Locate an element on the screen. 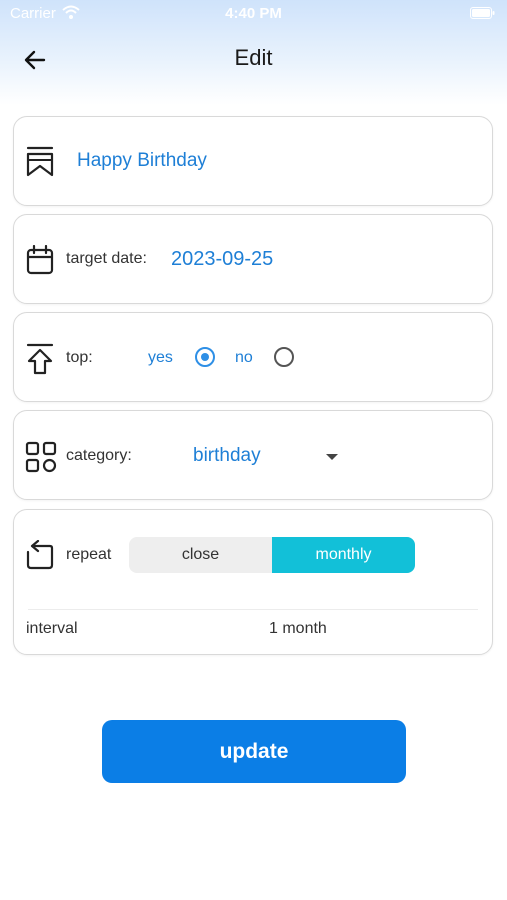 The height and width of the screenshot is (900, 507). repeat-segmented-control: close monthly is located at coordinates (272, 555).